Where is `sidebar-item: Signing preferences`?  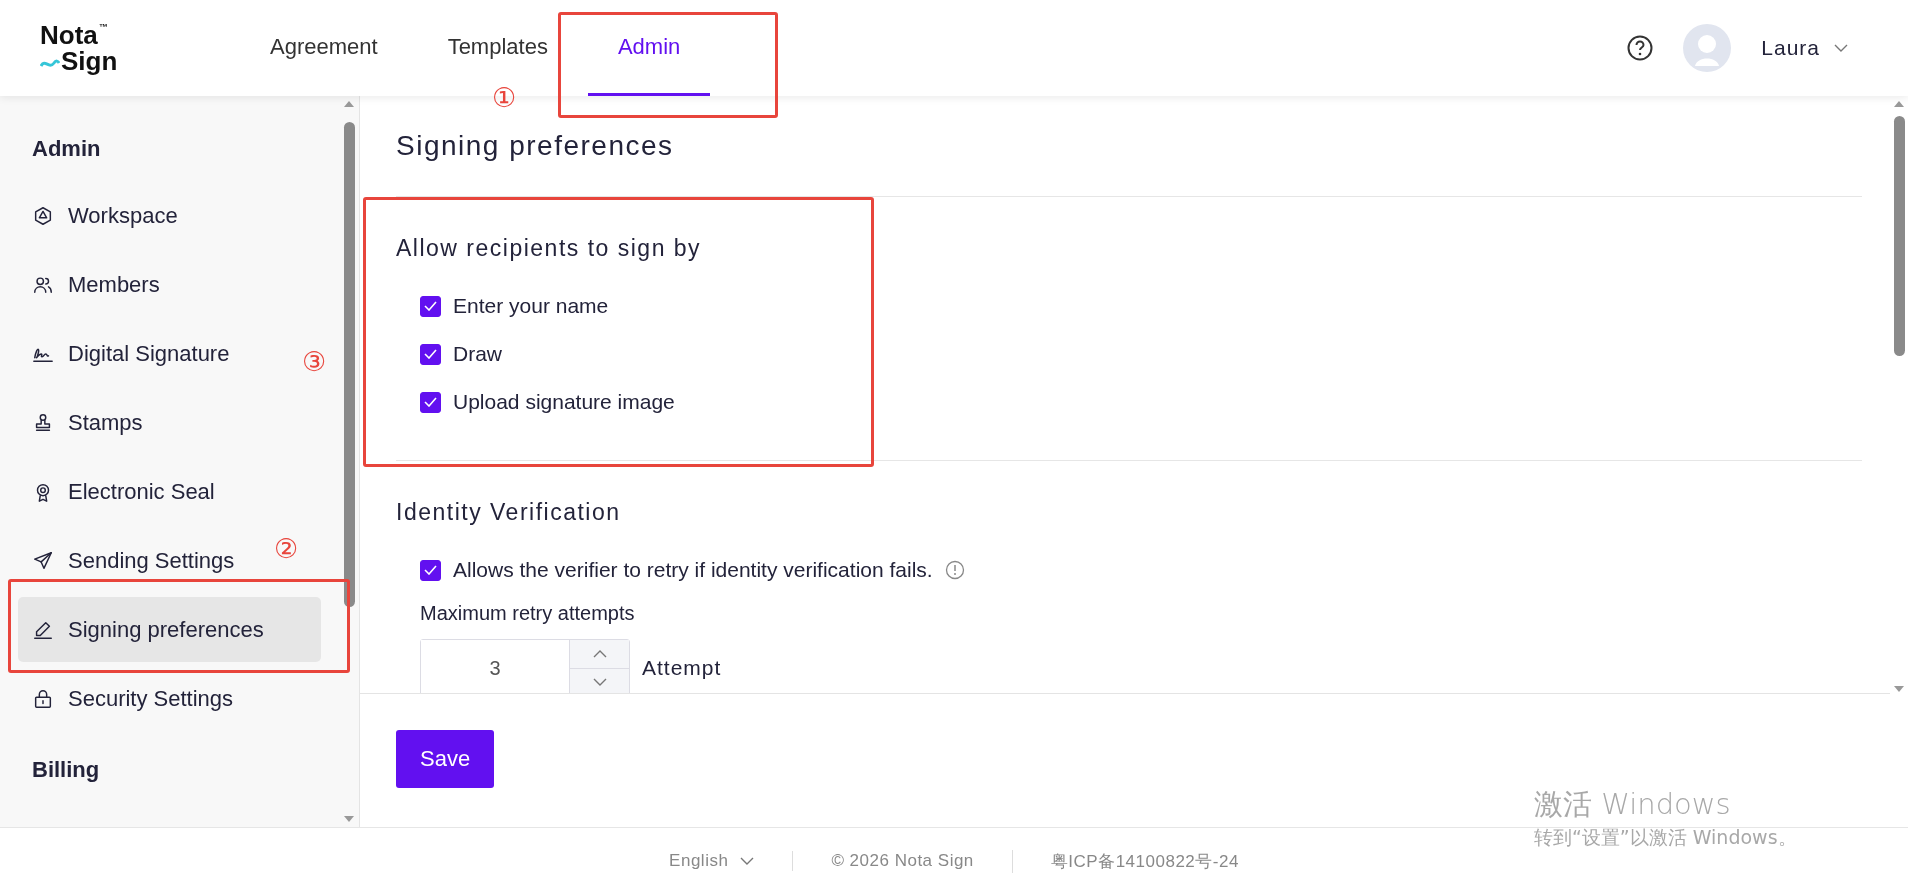 sidebar-item: Signing preferences is located at coordinates (169, 629).